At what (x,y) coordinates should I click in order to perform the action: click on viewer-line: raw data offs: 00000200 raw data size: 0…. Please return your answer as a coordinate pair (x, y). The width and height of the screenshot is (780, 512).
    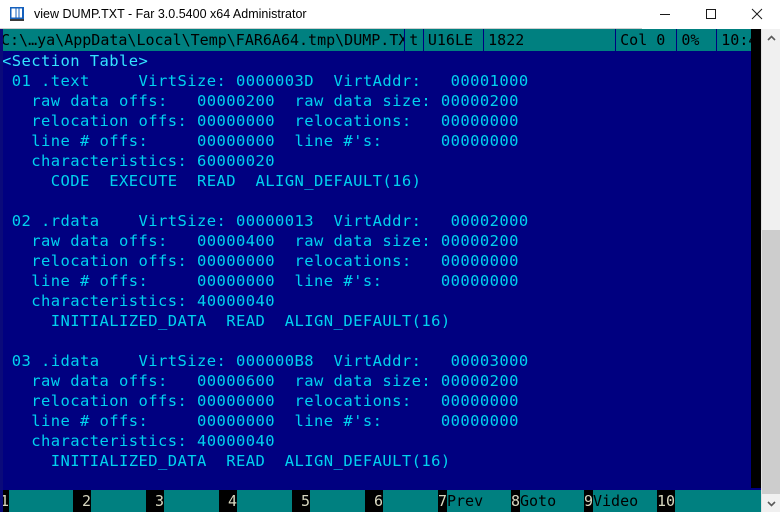
    Looking at the image, I should click on (260, 101).